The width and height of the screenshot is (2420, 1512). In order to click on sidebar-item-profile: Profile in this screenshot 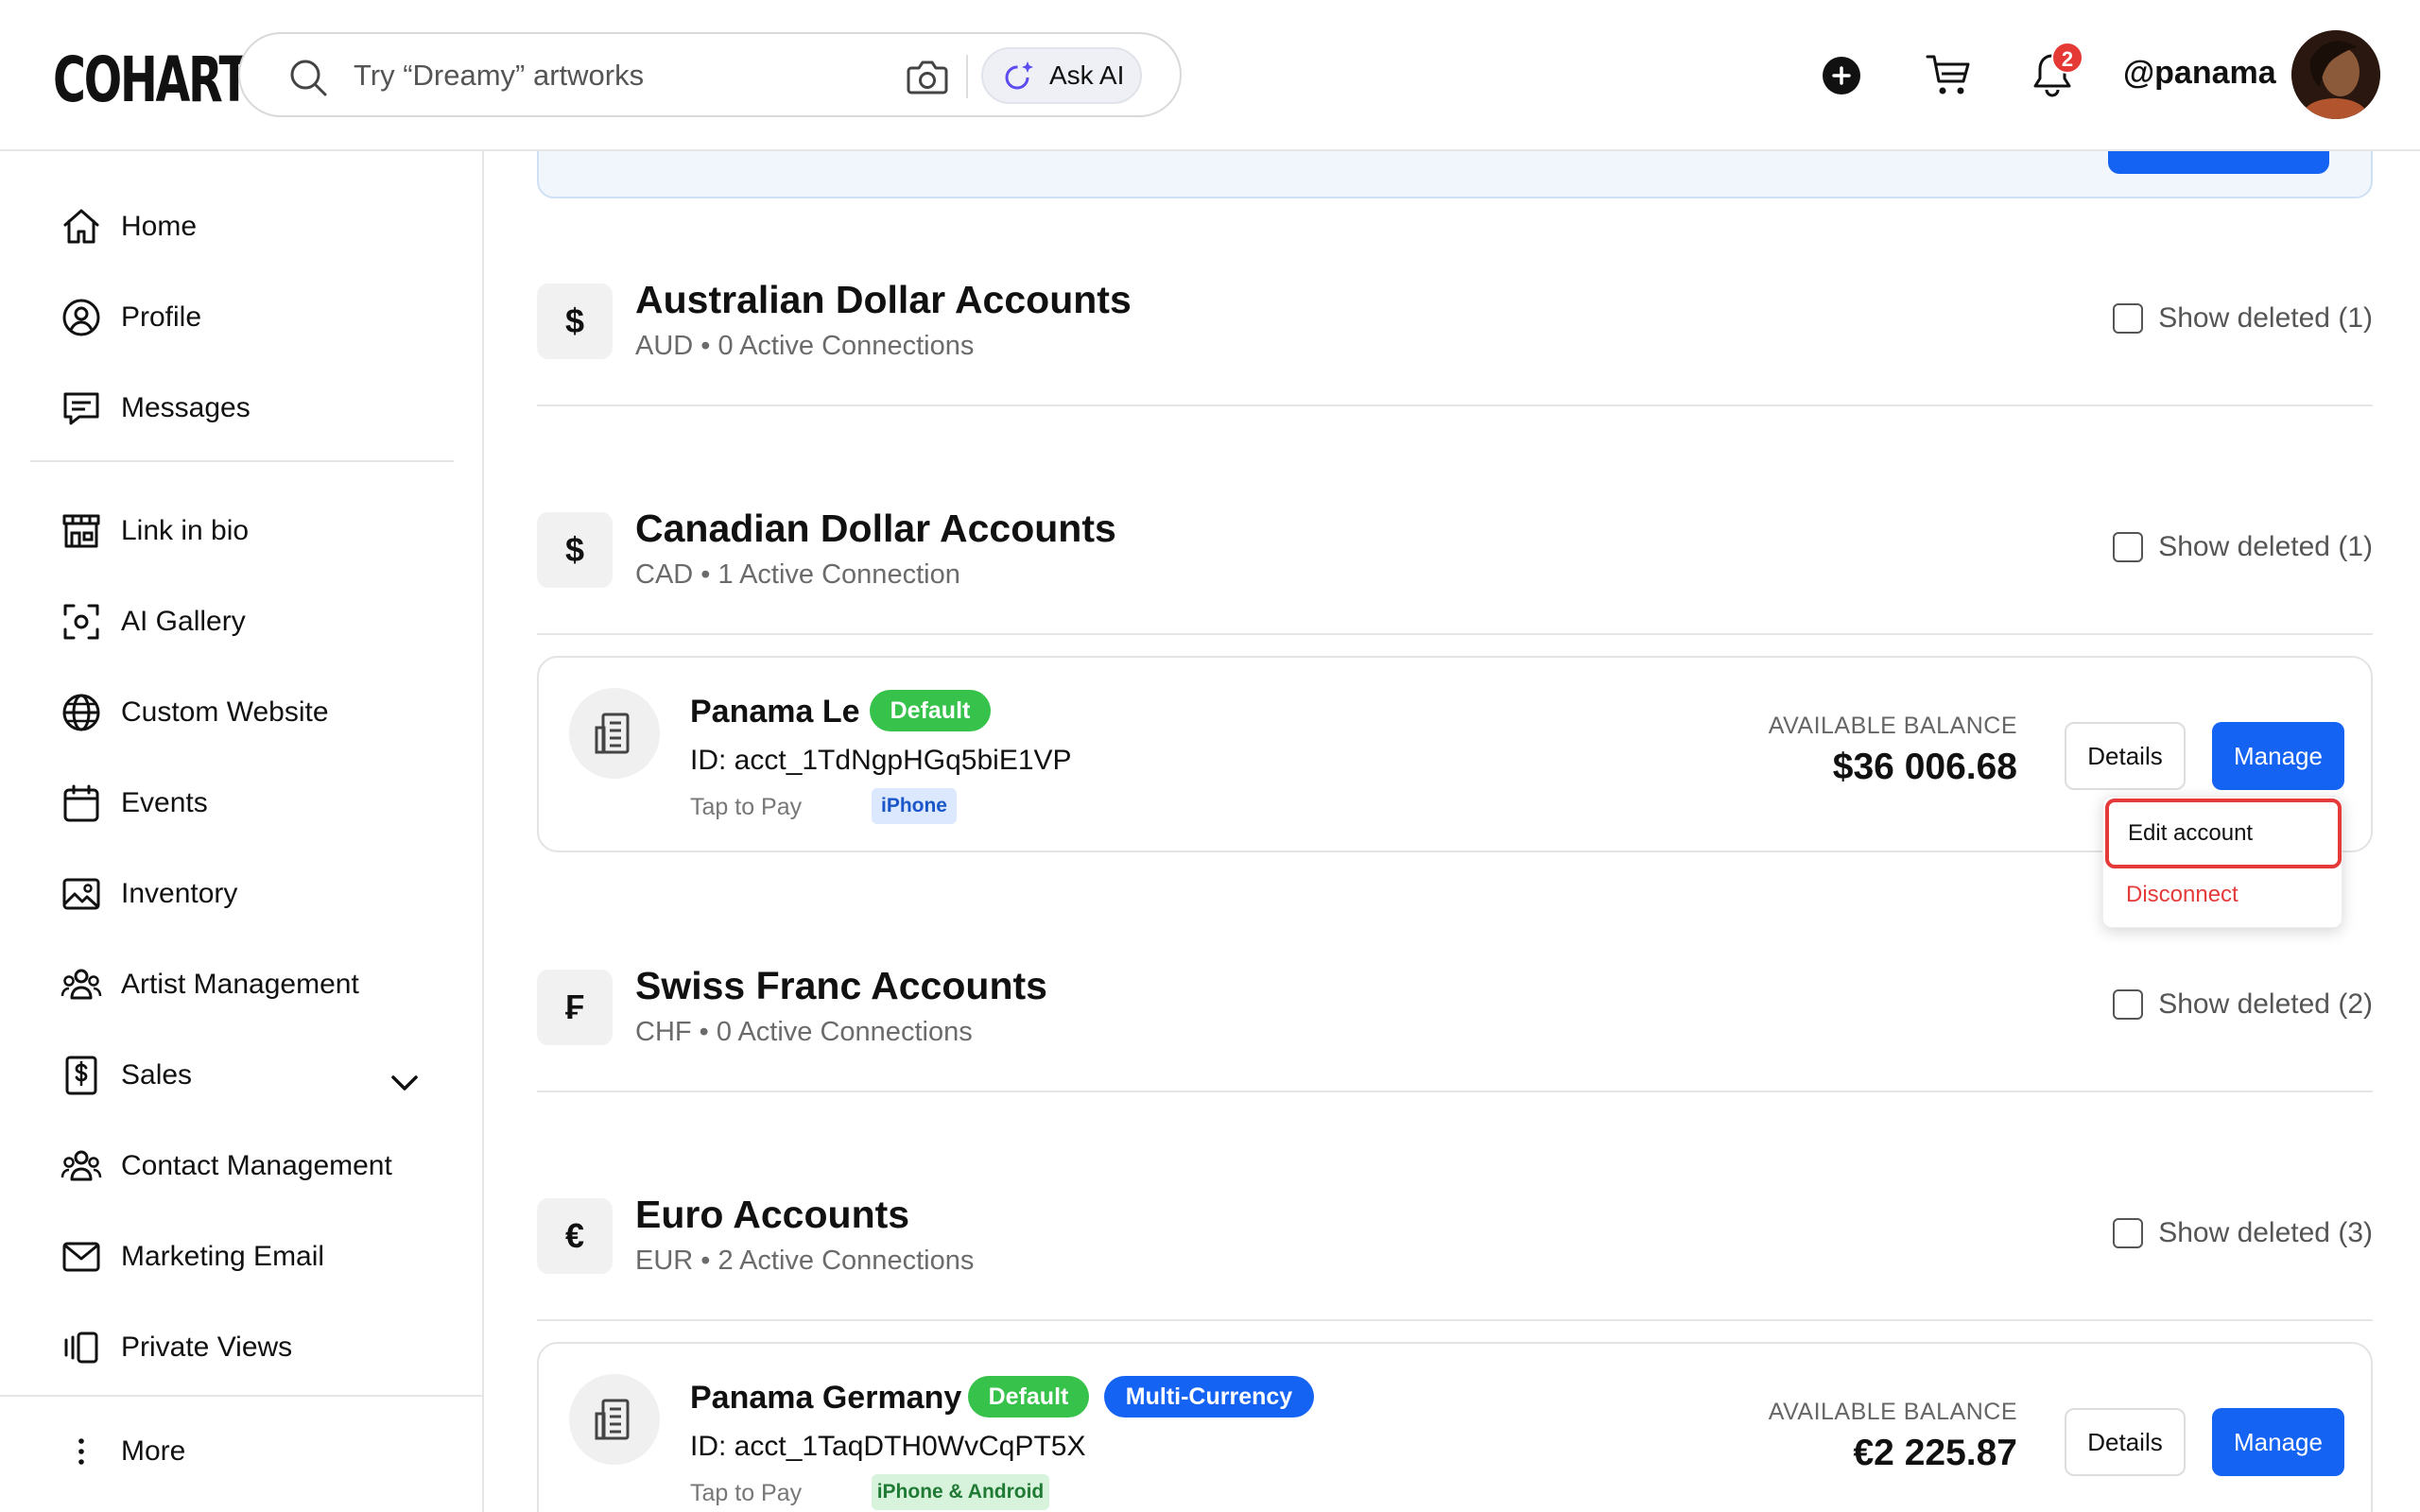, I will do `click(249, 317)`.